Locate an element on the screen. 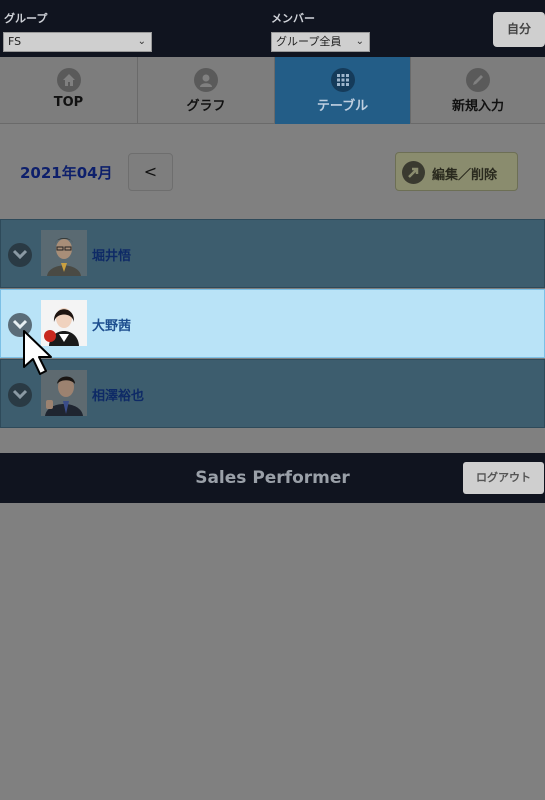  tab-graph-label: グラフ is located at coordinates (206, 106).